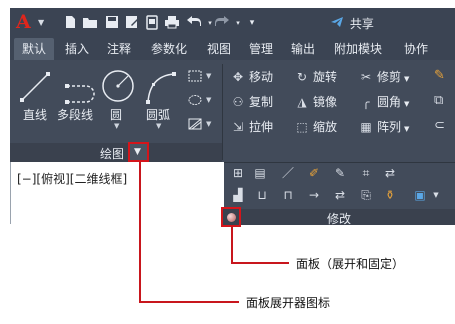 The width and height of the screenshot is (455, 324). I want to click on app-logo: A, so click(23, 22).